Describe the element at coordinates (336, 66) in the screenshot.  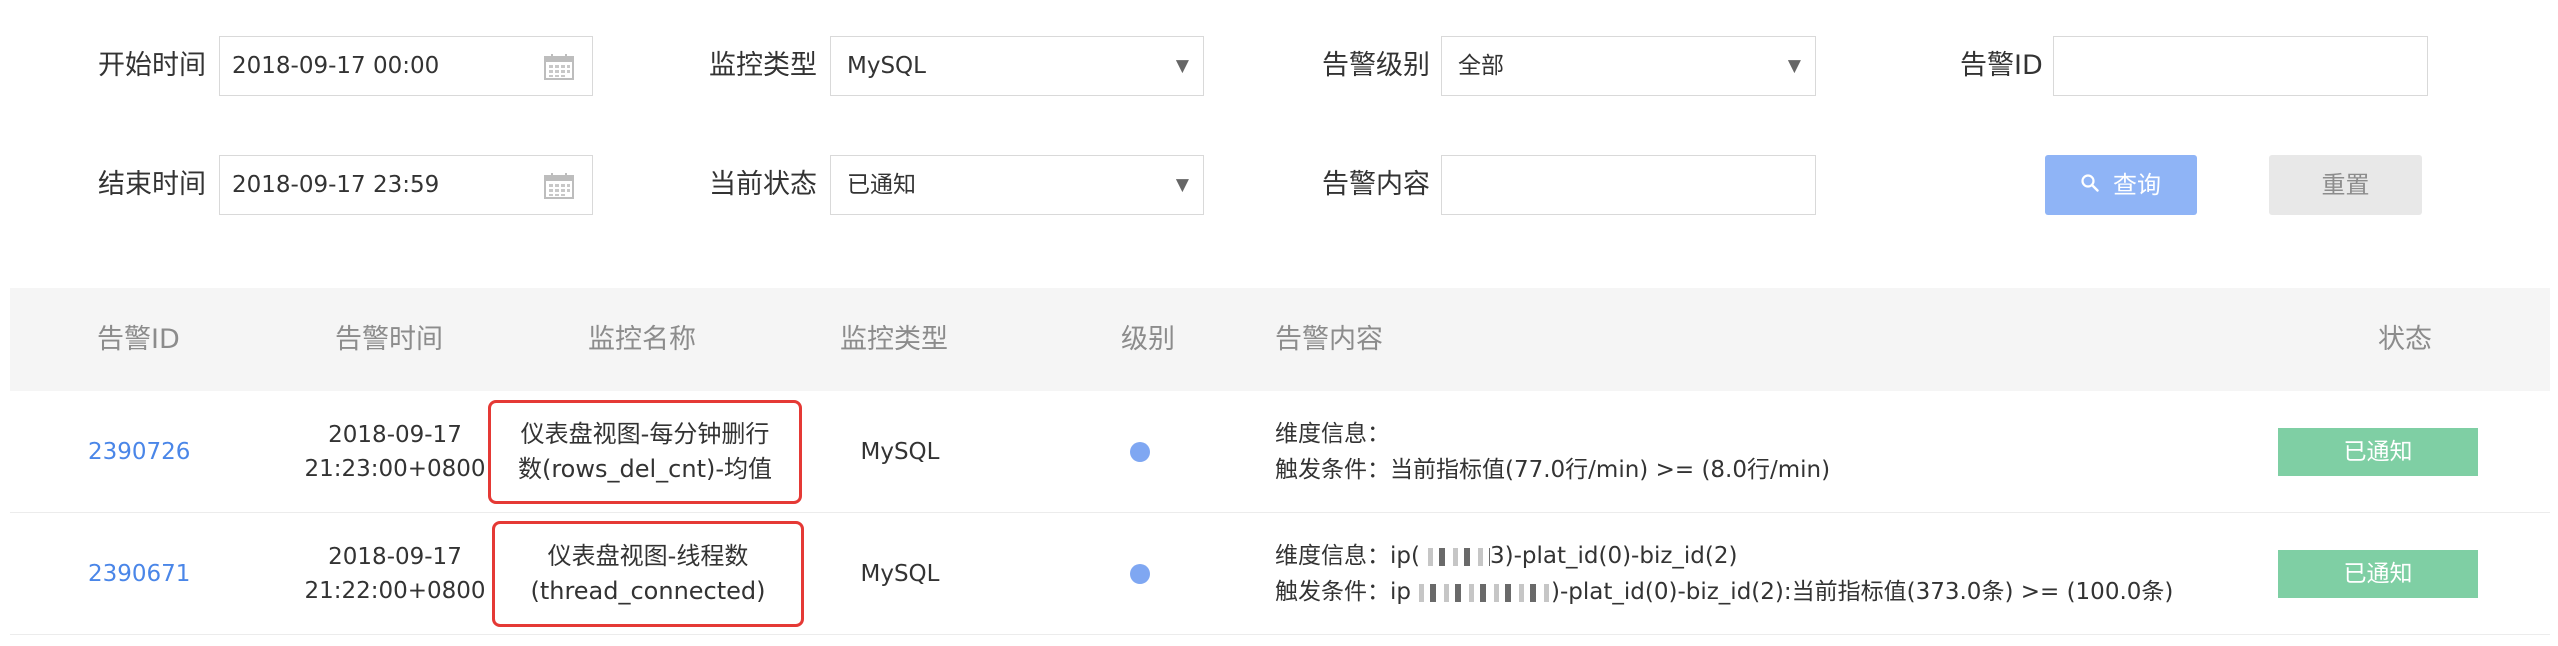
I see `start-time-value: 2018-09-17 00:00` at that location.